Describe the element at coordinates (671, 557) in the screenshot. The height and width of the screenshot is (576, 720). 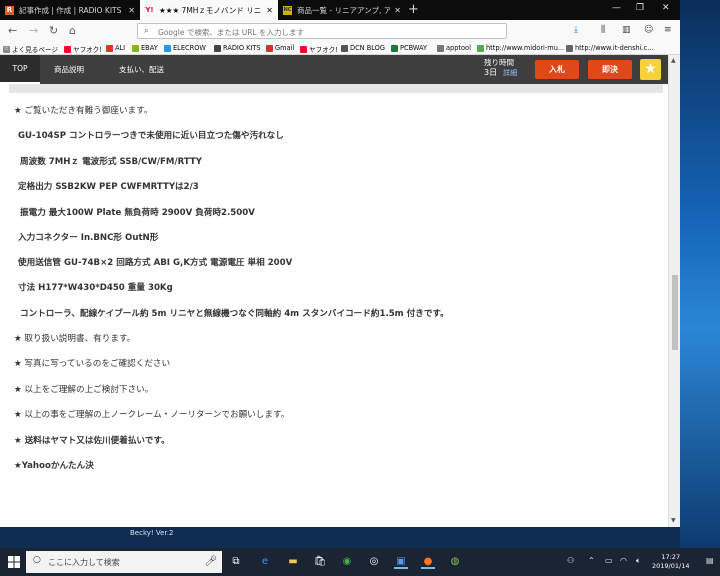
I see `clock-time: 17:27` at that location.